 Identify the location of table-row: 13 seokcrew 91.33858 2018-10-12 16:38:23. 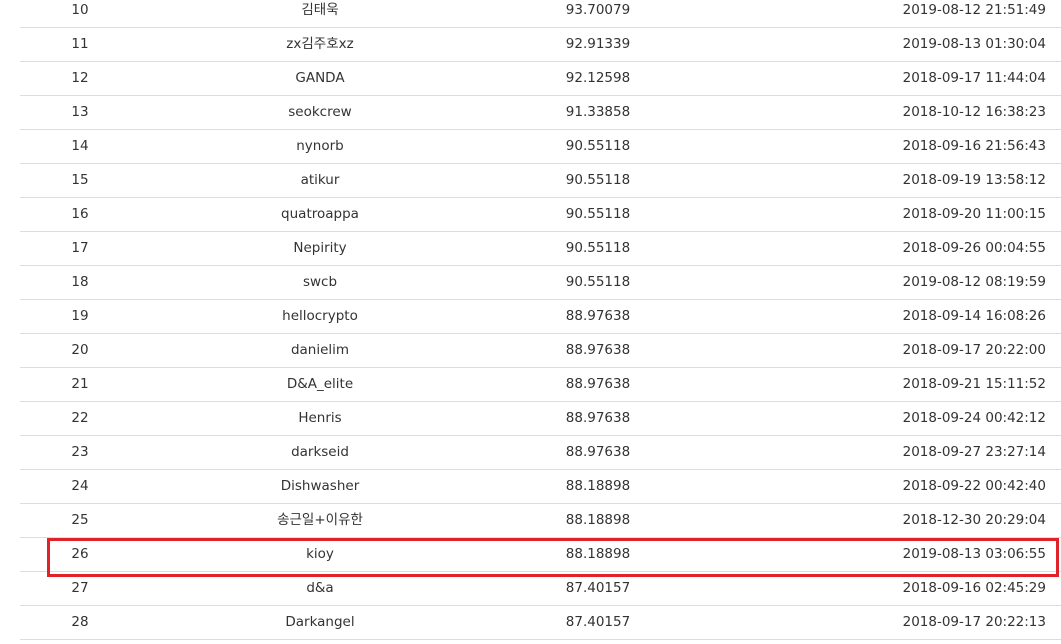
(540, 113).